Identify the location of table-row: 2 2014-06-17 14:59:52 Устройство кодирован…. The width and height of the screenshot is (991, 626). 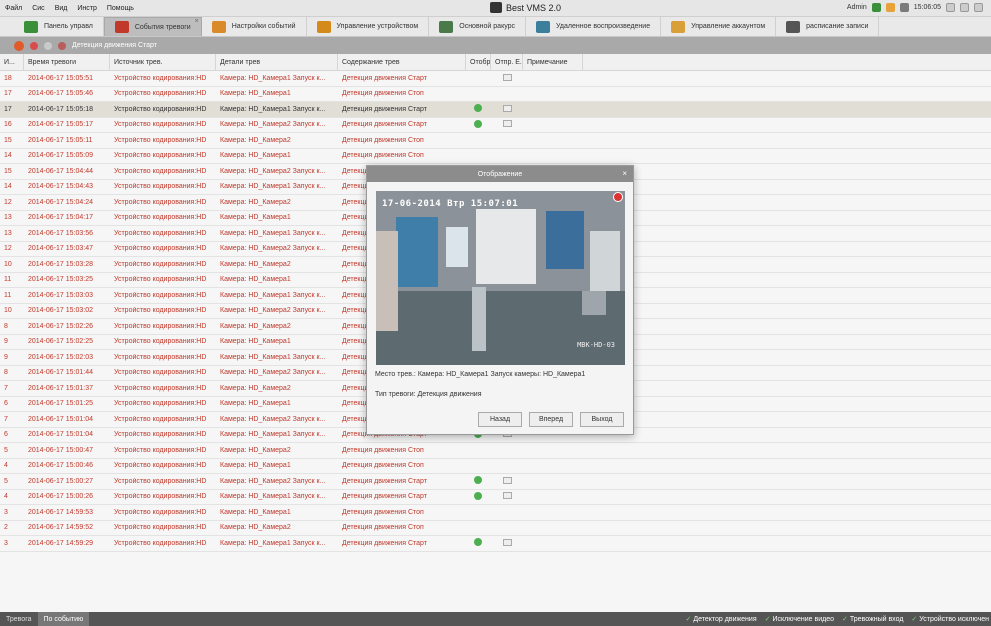
(495, 528).